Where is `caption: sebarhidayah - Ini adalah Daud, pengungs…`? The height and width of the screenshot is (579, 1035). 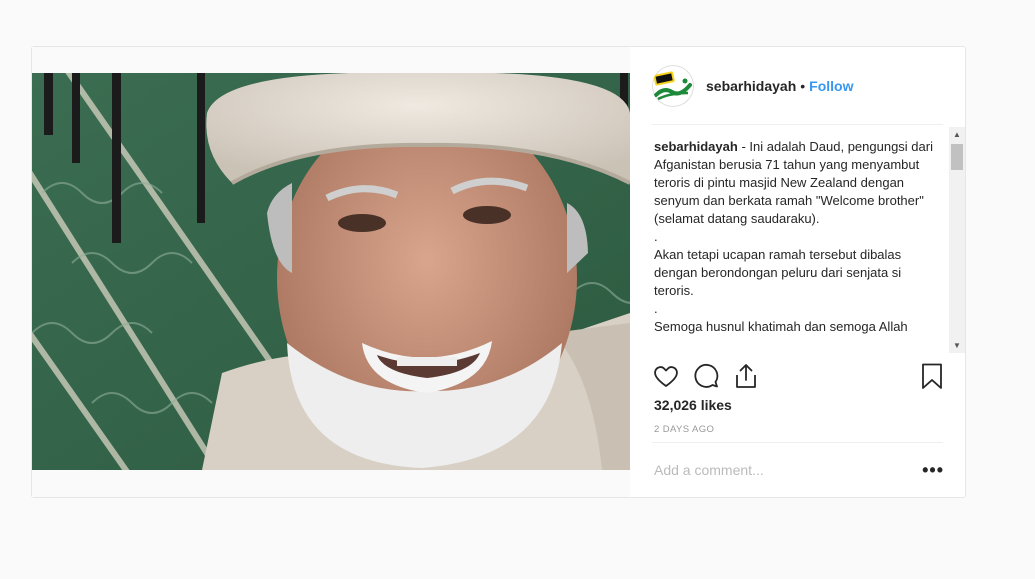 caption: sebarhidayah - Ini adalah Daud, pengungs… is located at coordinates (799, 237).